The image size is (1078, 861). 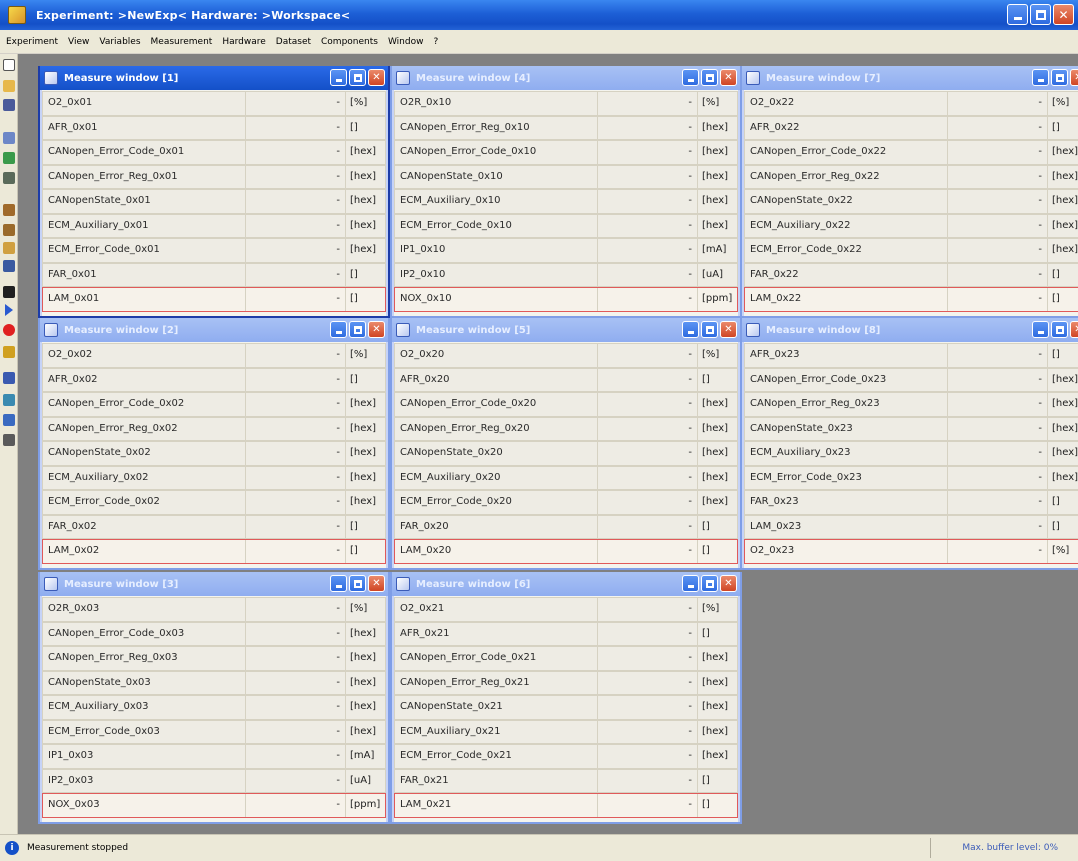 I want to click on menu-item-variables: Variables, so click(x=119, y=42).